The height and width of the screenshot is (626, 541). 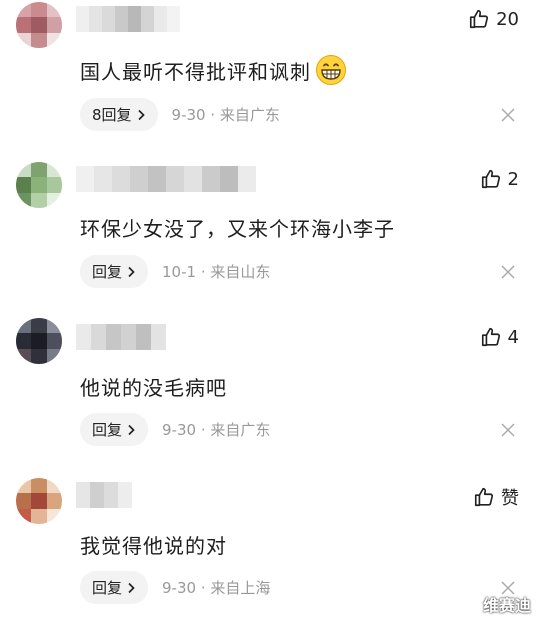 I want to click on like-button: 20, so click(x=493, y=19).